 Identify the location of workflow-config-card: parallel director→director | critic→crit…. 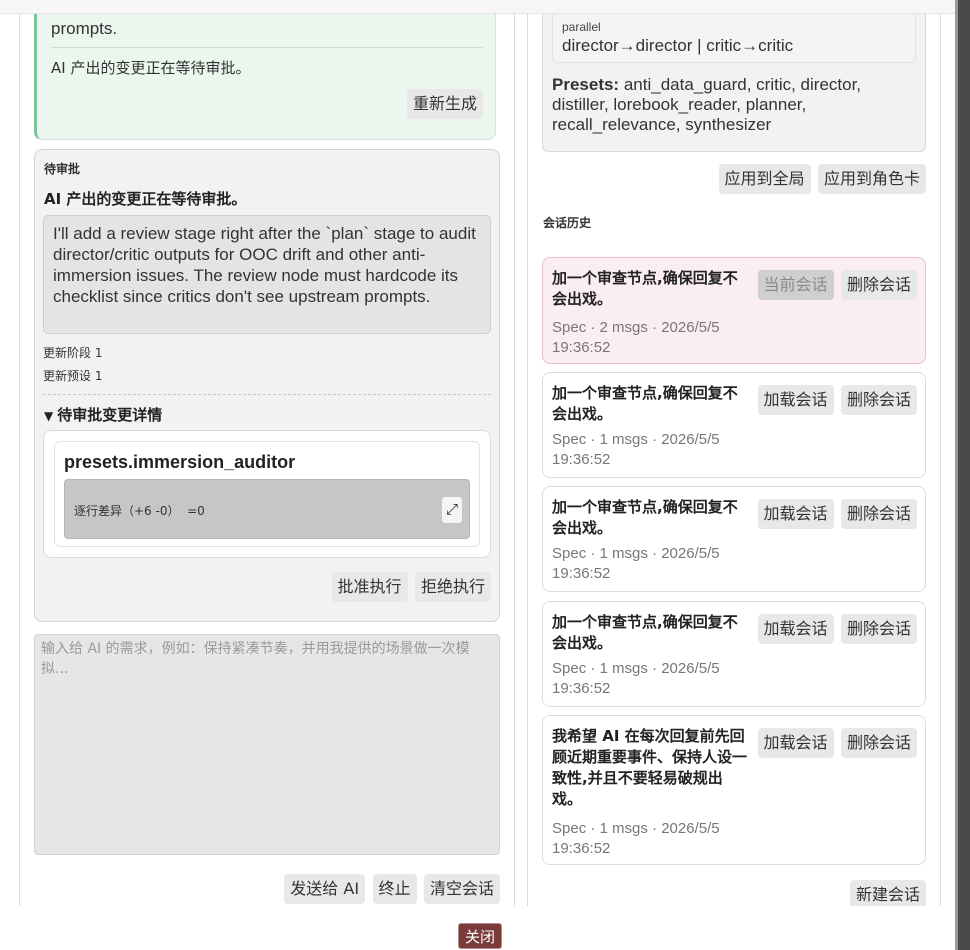
(734, 83).